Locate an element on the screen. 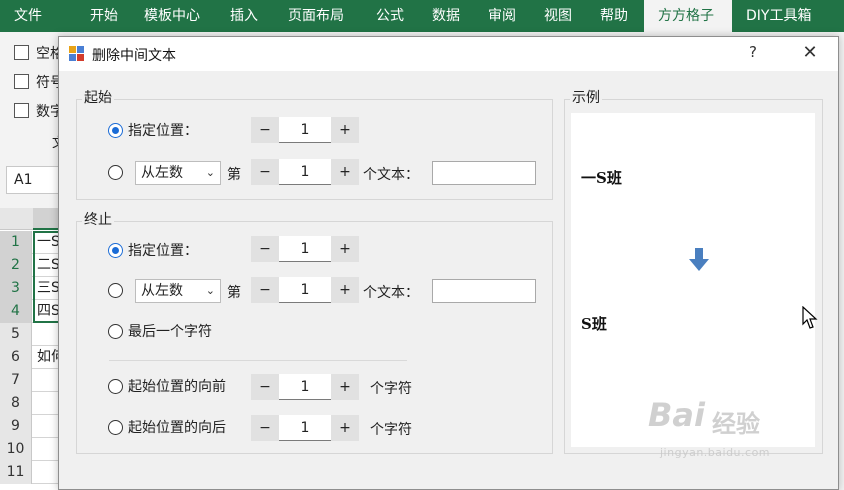 This screenshot has width=844, height=490. watermark: Bai 经验 jingyan.baidu.com is located at coordinates (735, 431).